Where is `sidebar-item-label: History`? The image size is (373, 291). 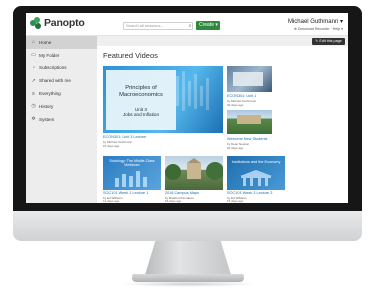
sidebar-item-label: History is located at coordinates (46, 106).